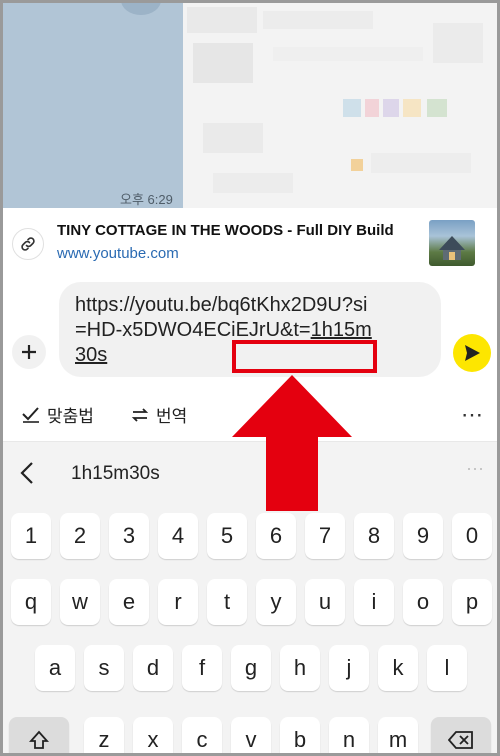  Describe the element at coordinates (80, 536) in the screenshot. I see `key-2: 2` at that location.